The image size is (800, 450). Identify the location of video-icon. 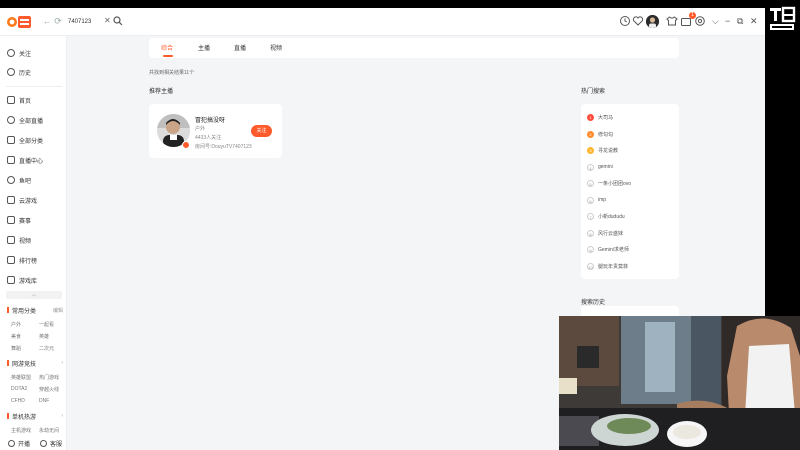
(11, 240).